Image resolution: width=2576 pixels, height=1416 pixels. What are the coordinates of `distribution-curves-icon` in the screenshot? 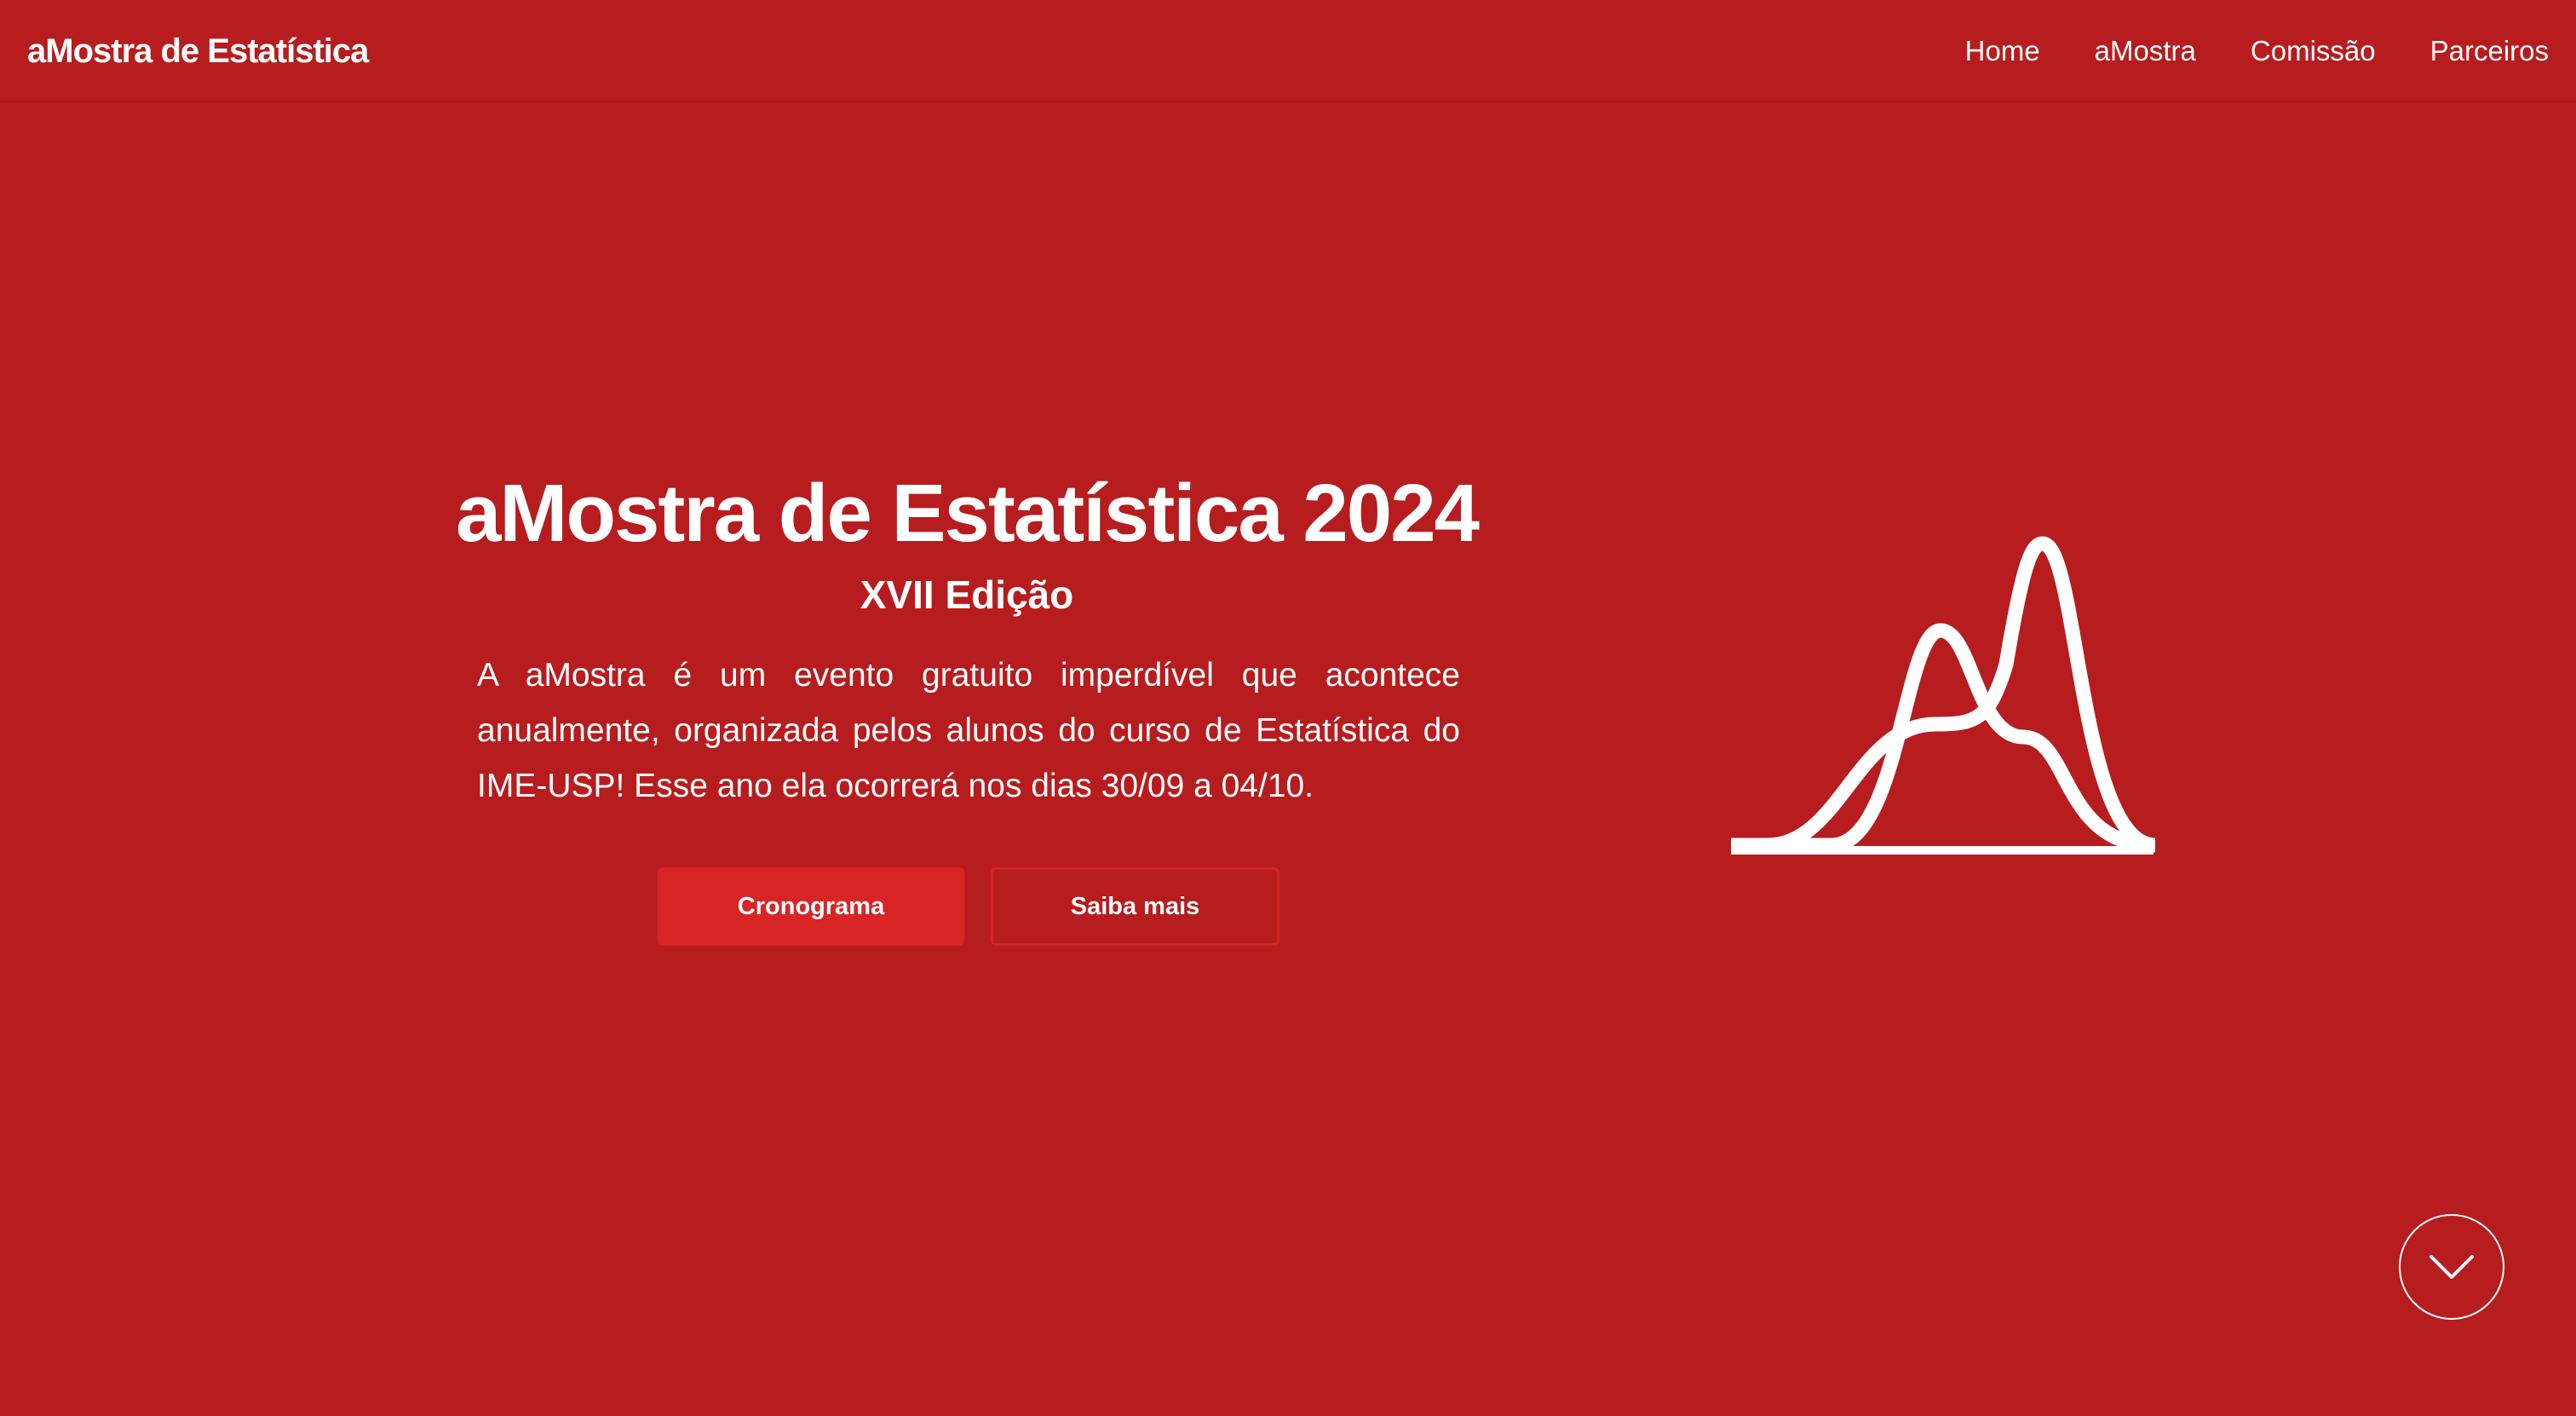 It's located at (1944, 695).